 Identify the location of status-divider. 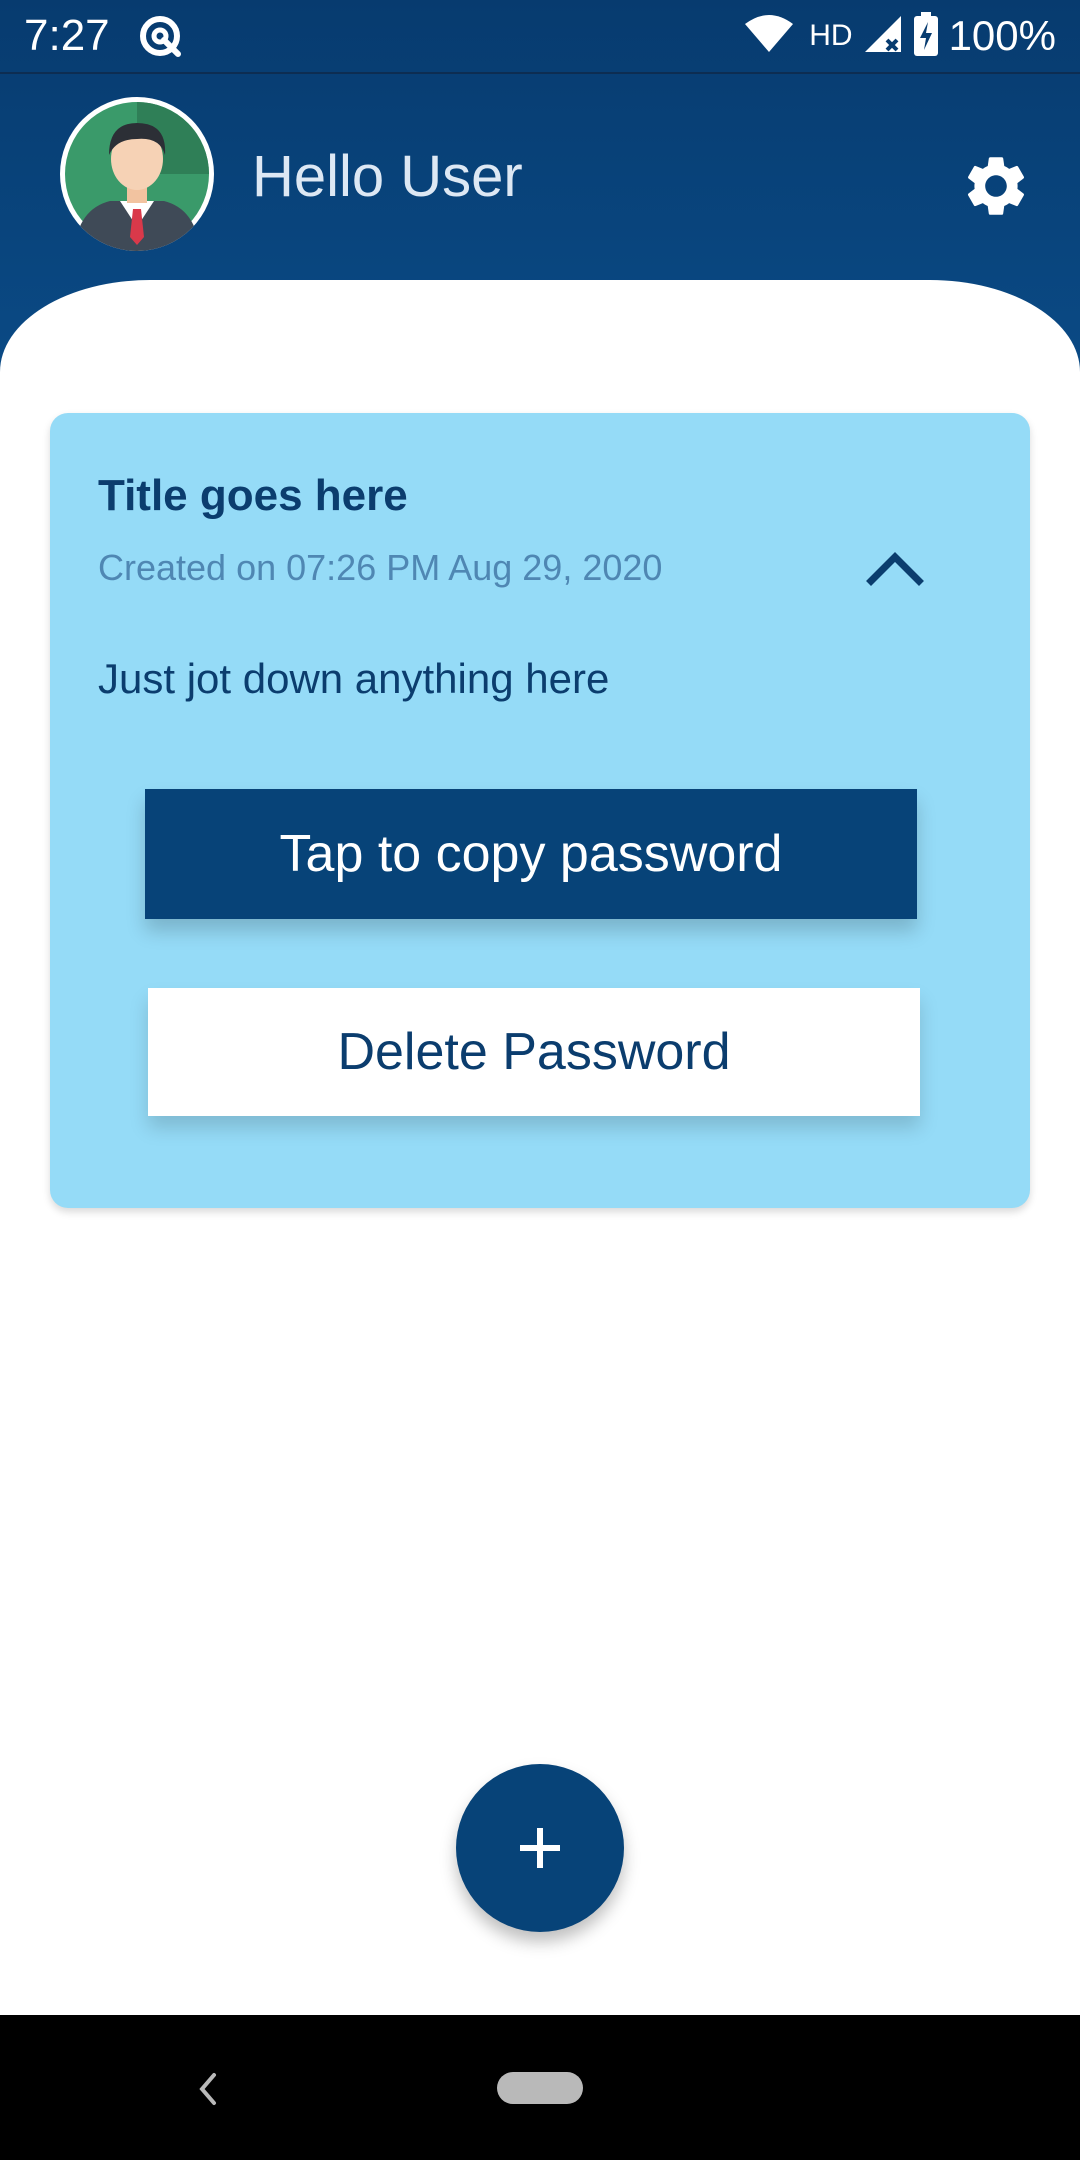
(540, 73).